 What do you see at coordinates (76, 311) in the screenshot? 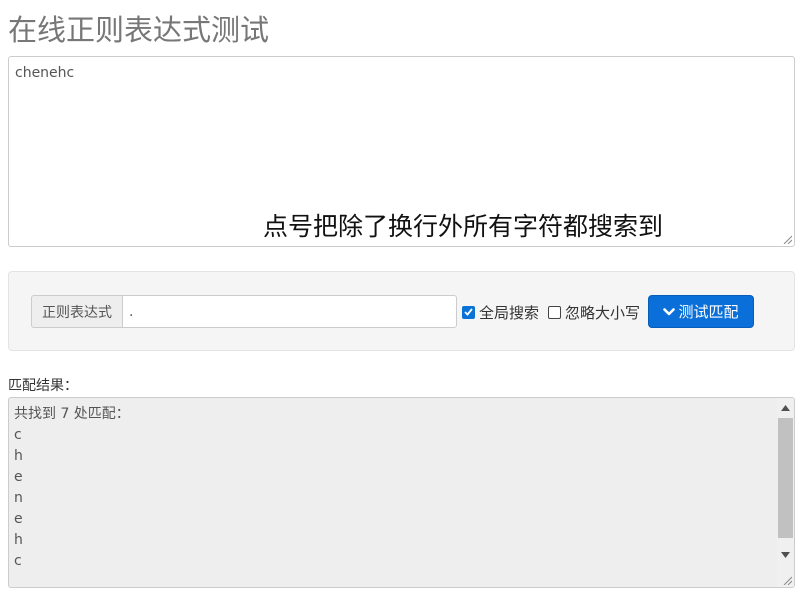
I see `regex-label: 正则表达式` at bounding box center [76, 311].